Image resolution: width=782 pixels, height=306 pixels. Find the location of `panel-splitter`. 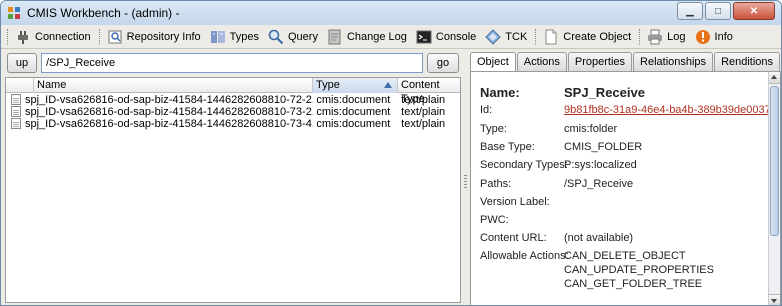

panel-splitter is located at coordinates (466, 178).